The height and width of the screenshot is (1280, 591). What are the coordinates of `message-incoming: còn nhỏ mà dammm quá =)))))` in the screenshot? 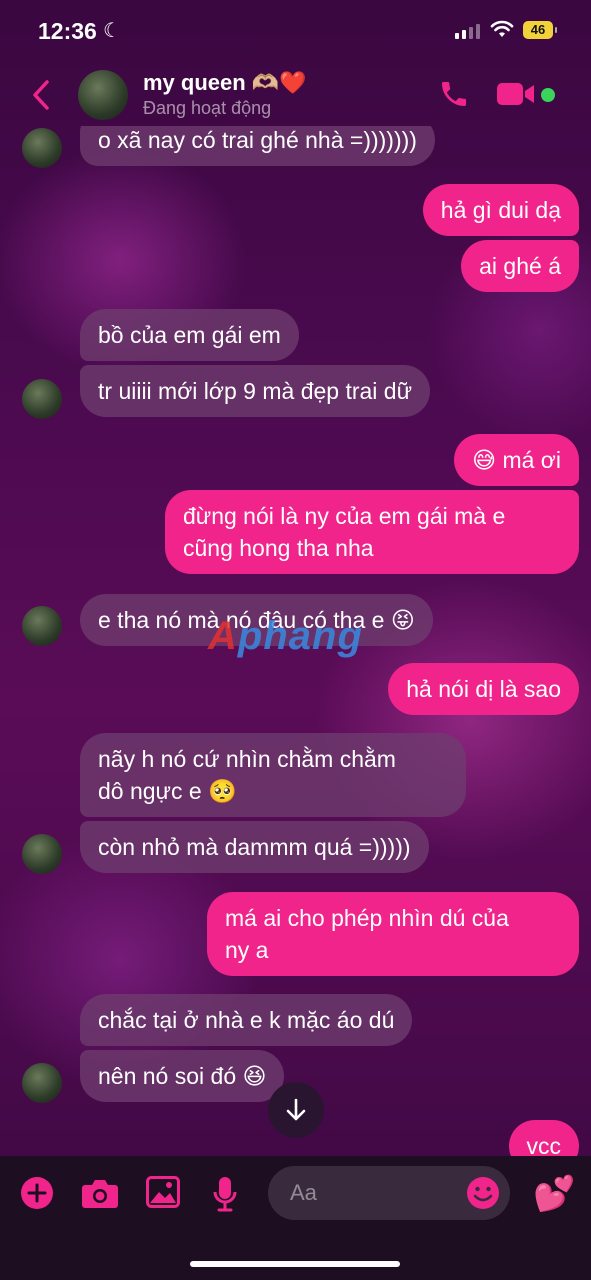 It's located at (254, 847).